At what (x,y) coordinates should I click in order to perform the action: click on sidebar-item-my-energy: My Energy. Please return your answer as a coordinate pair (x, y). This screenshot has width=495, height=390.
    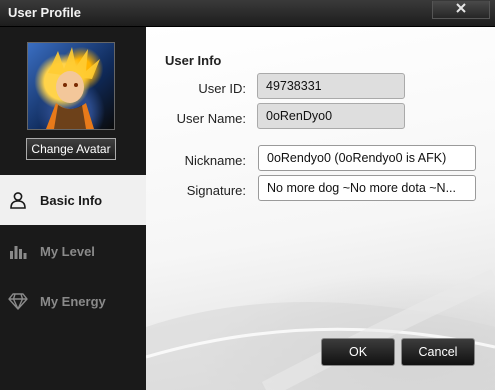
    Looking at the image, I should click on (73, 301).